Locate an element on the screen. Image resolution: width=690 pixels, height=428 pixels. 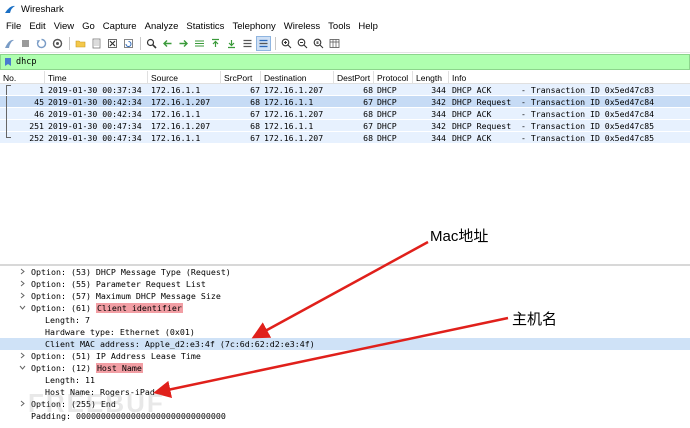
detail-row: Hardware type: Ethernet (0x01) is located at coordinates (345, 332).